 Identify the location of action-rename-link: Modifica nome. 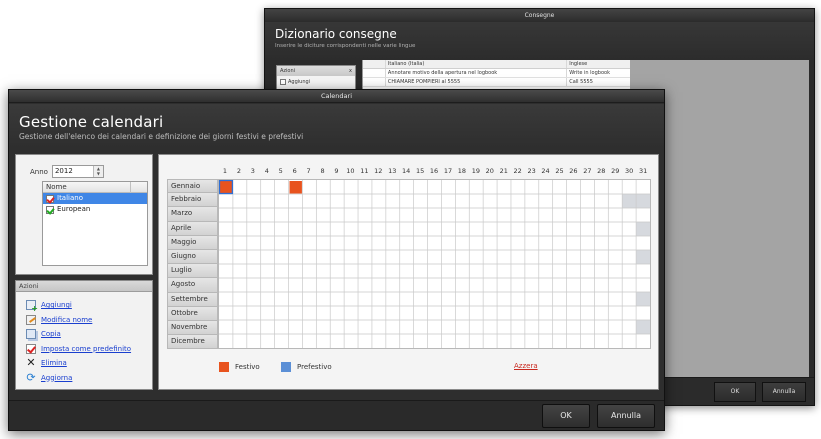
(66, 320).